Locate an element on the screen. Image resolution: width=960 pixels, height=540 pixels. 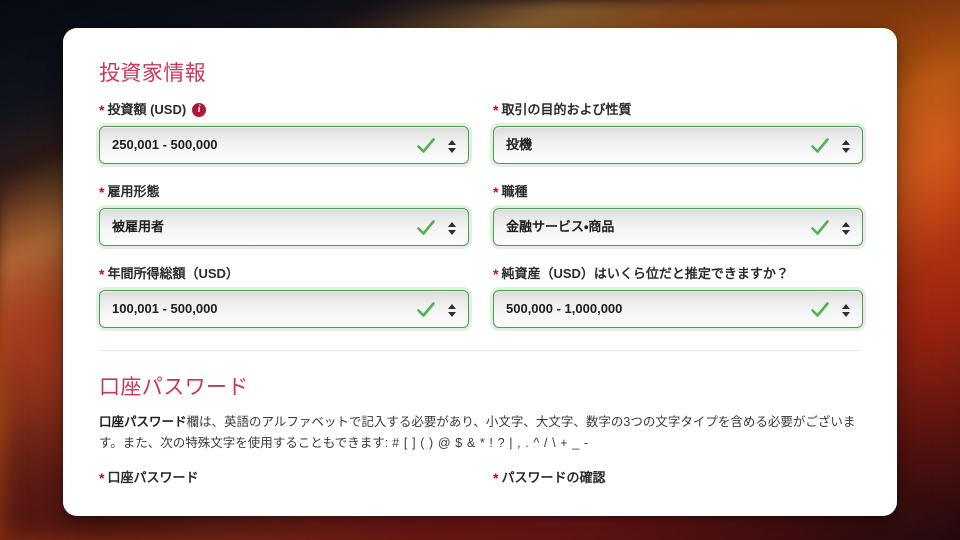
select-investment-amount: 250,001 - 500,000 is located at coordinates (284, 145).